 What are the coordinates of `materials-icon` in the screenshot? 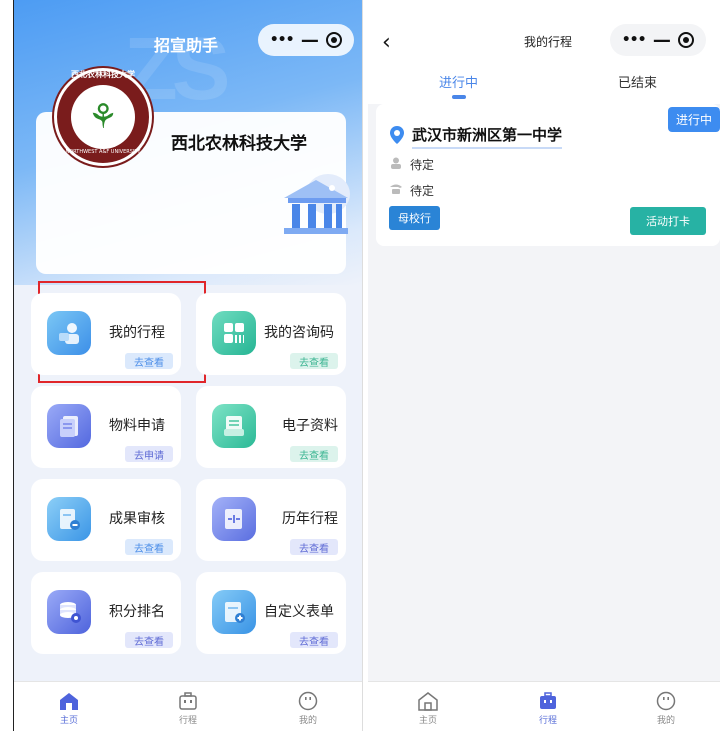 It's located at (69, 426).